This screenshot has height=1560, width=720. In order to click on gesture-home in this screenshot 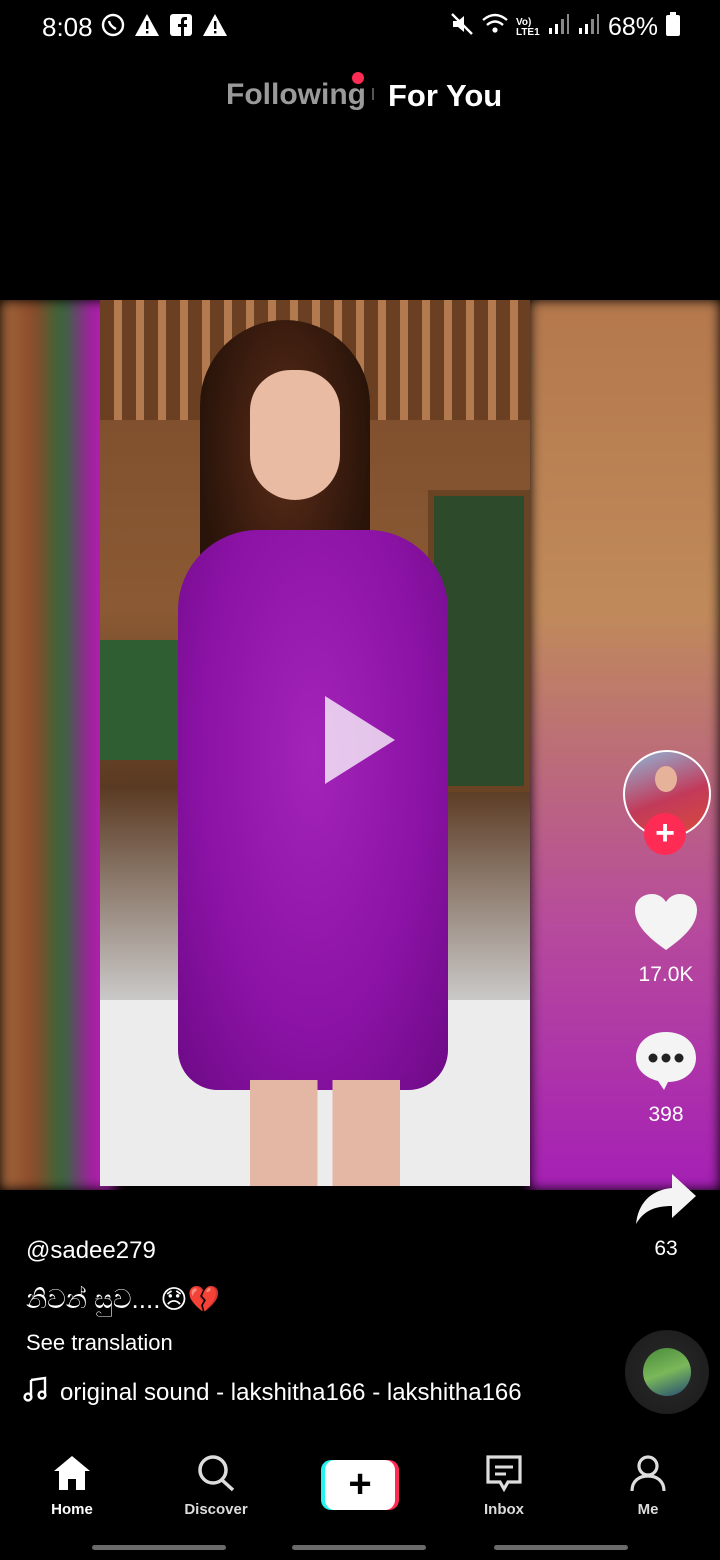, I will do `click(359, 1547)`.